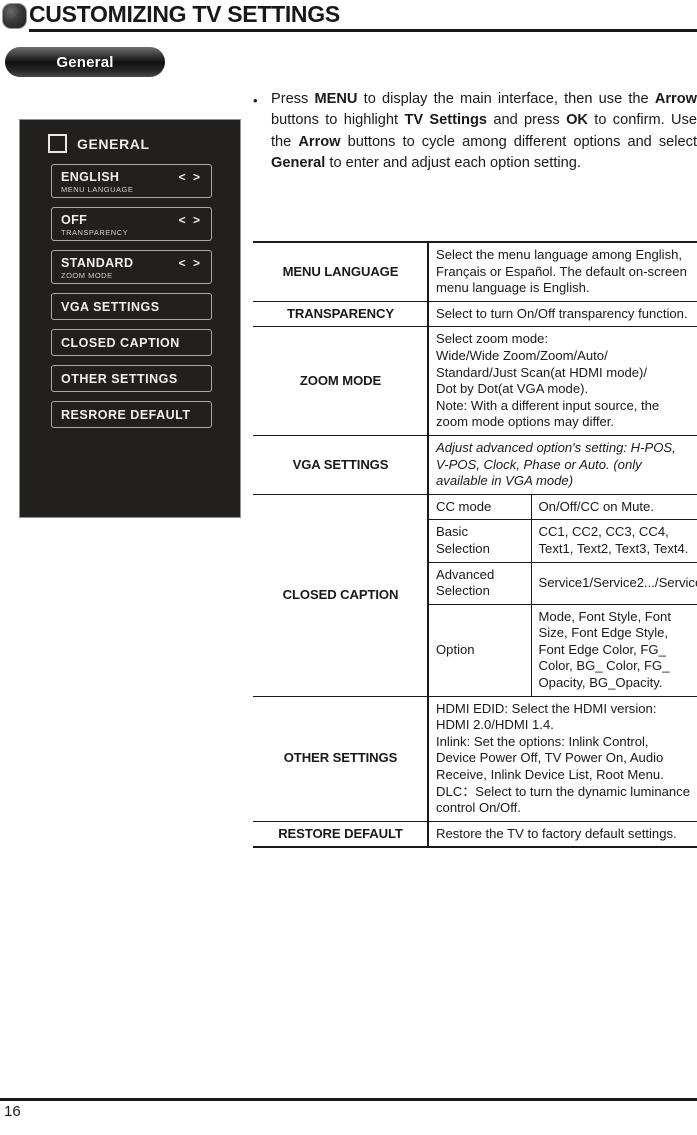 The height and width of the screenshot is (1135, 697). I want to click on row-label-closed-caption: CLOSED CAPTION, so click(341, 595).